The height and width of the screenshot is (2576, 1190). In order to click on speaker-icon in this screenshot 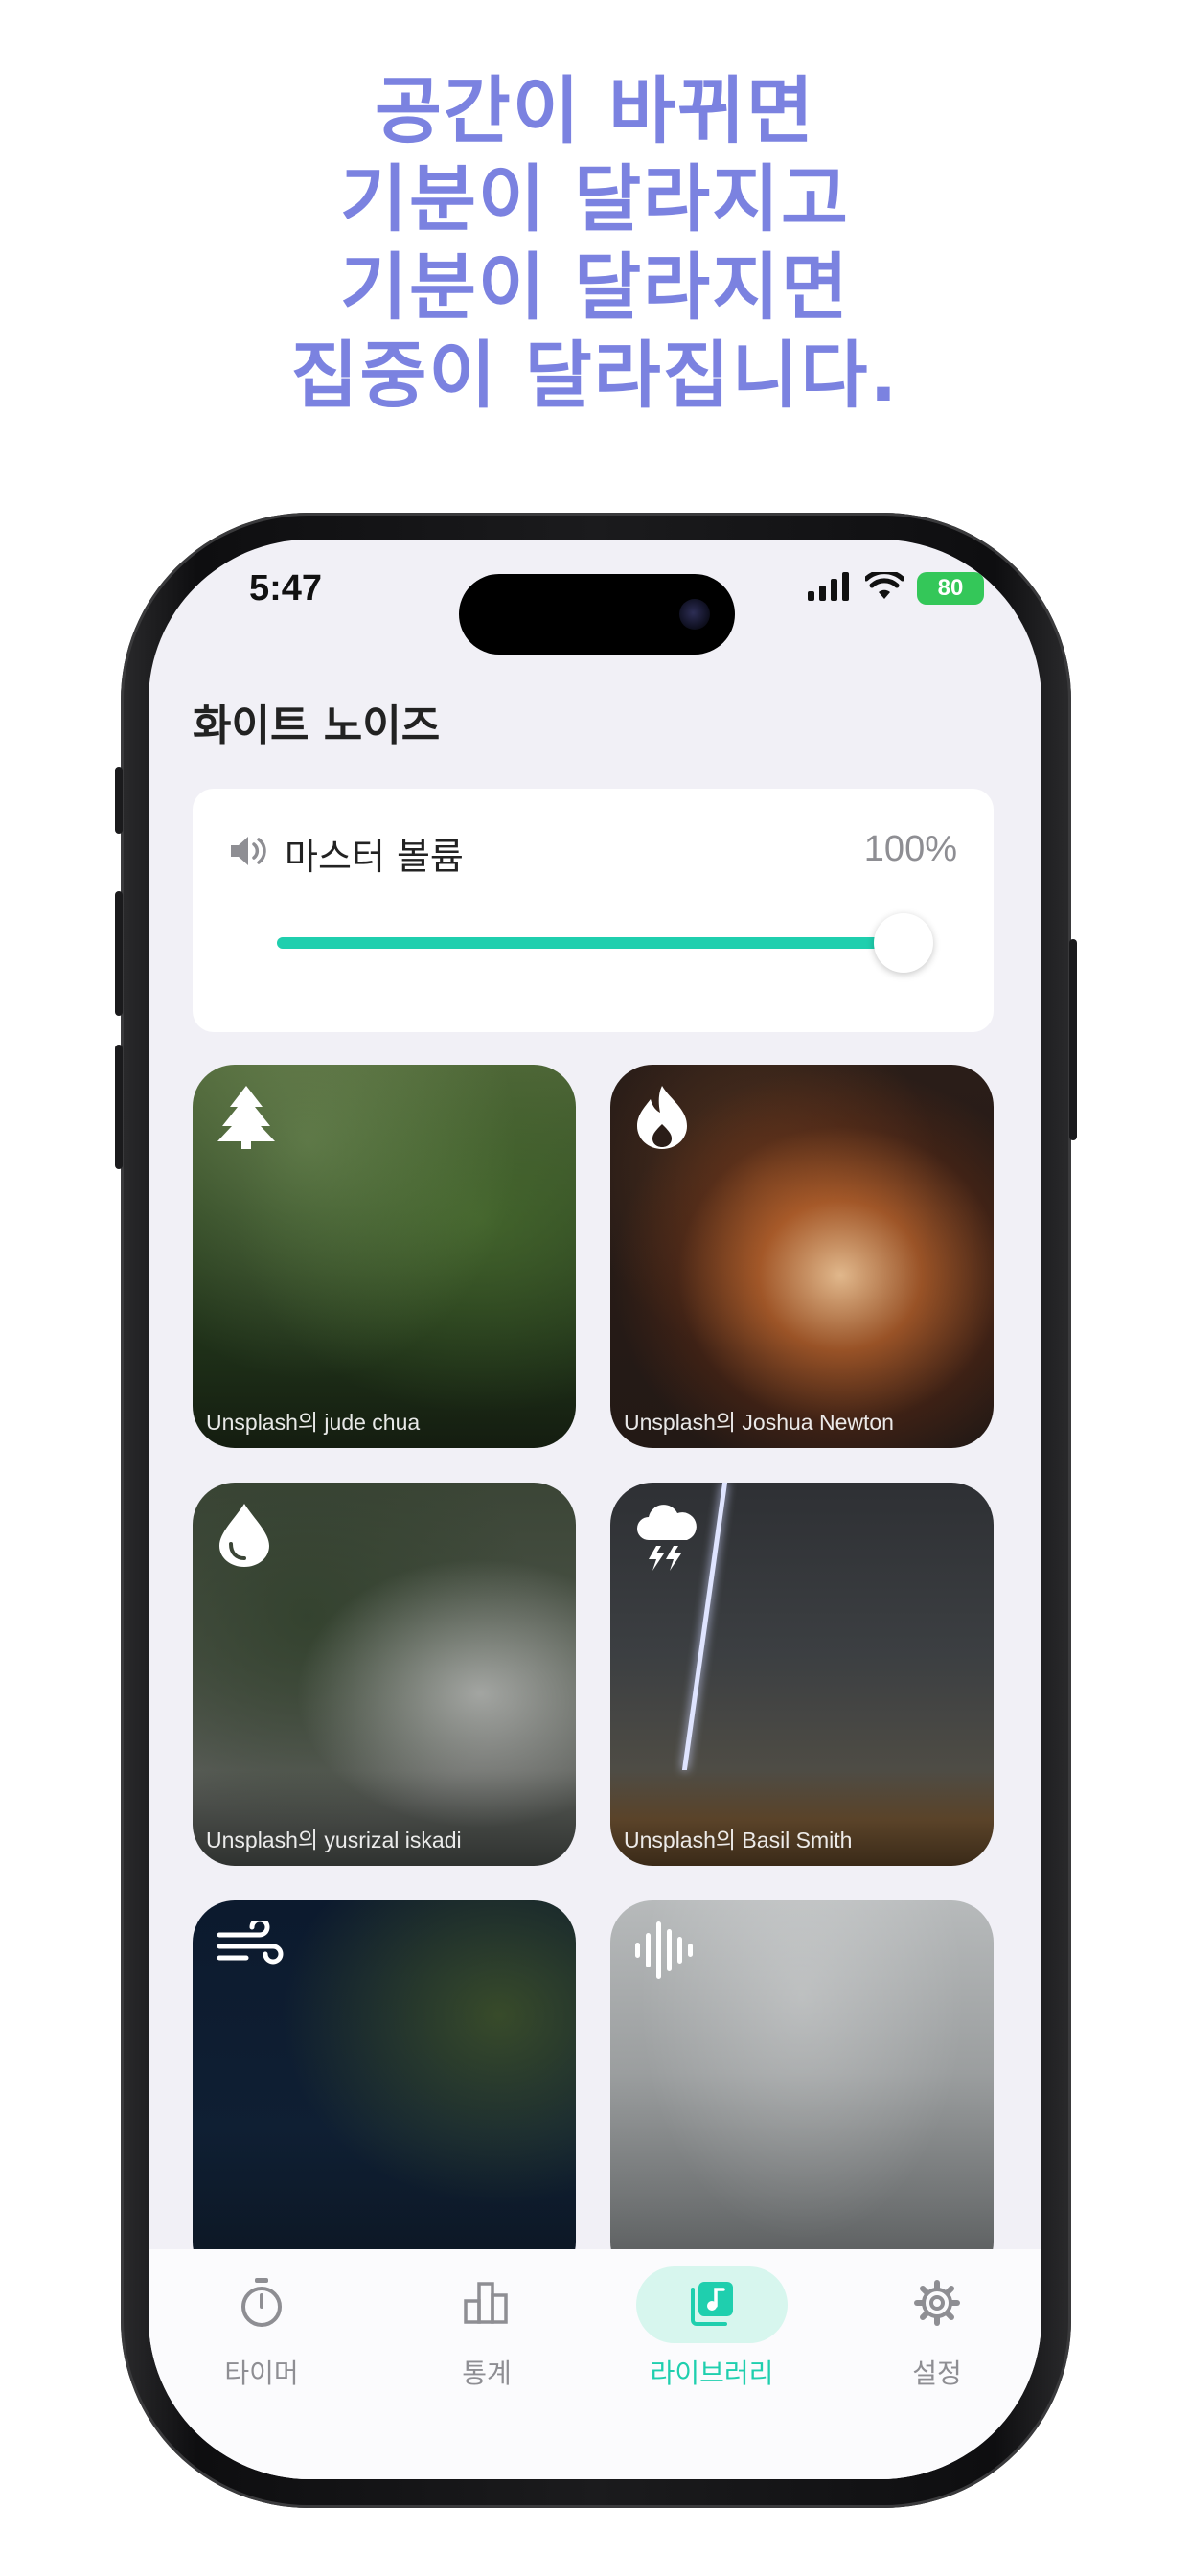, I will do `click(249, 853)`.